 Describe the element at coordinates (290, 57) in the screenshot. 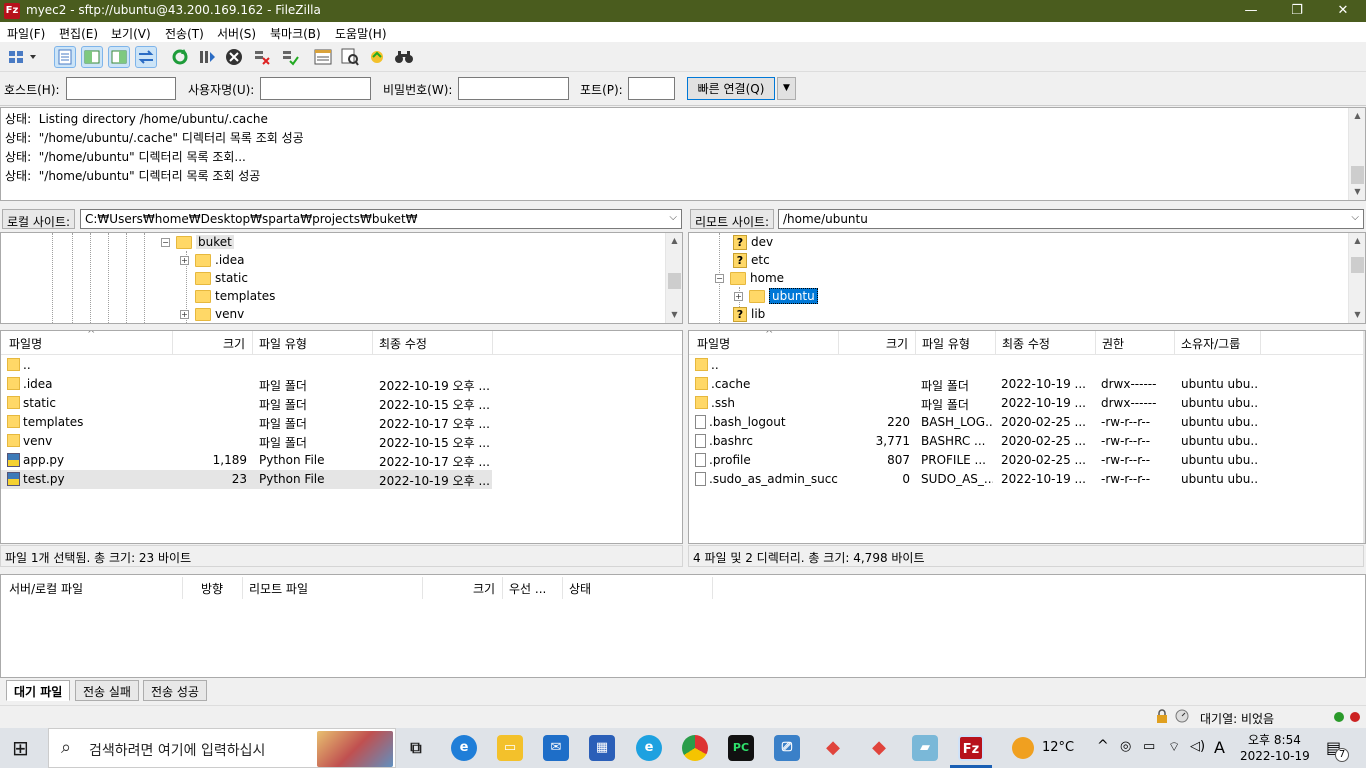

I see `reconnect-icon` at that location.